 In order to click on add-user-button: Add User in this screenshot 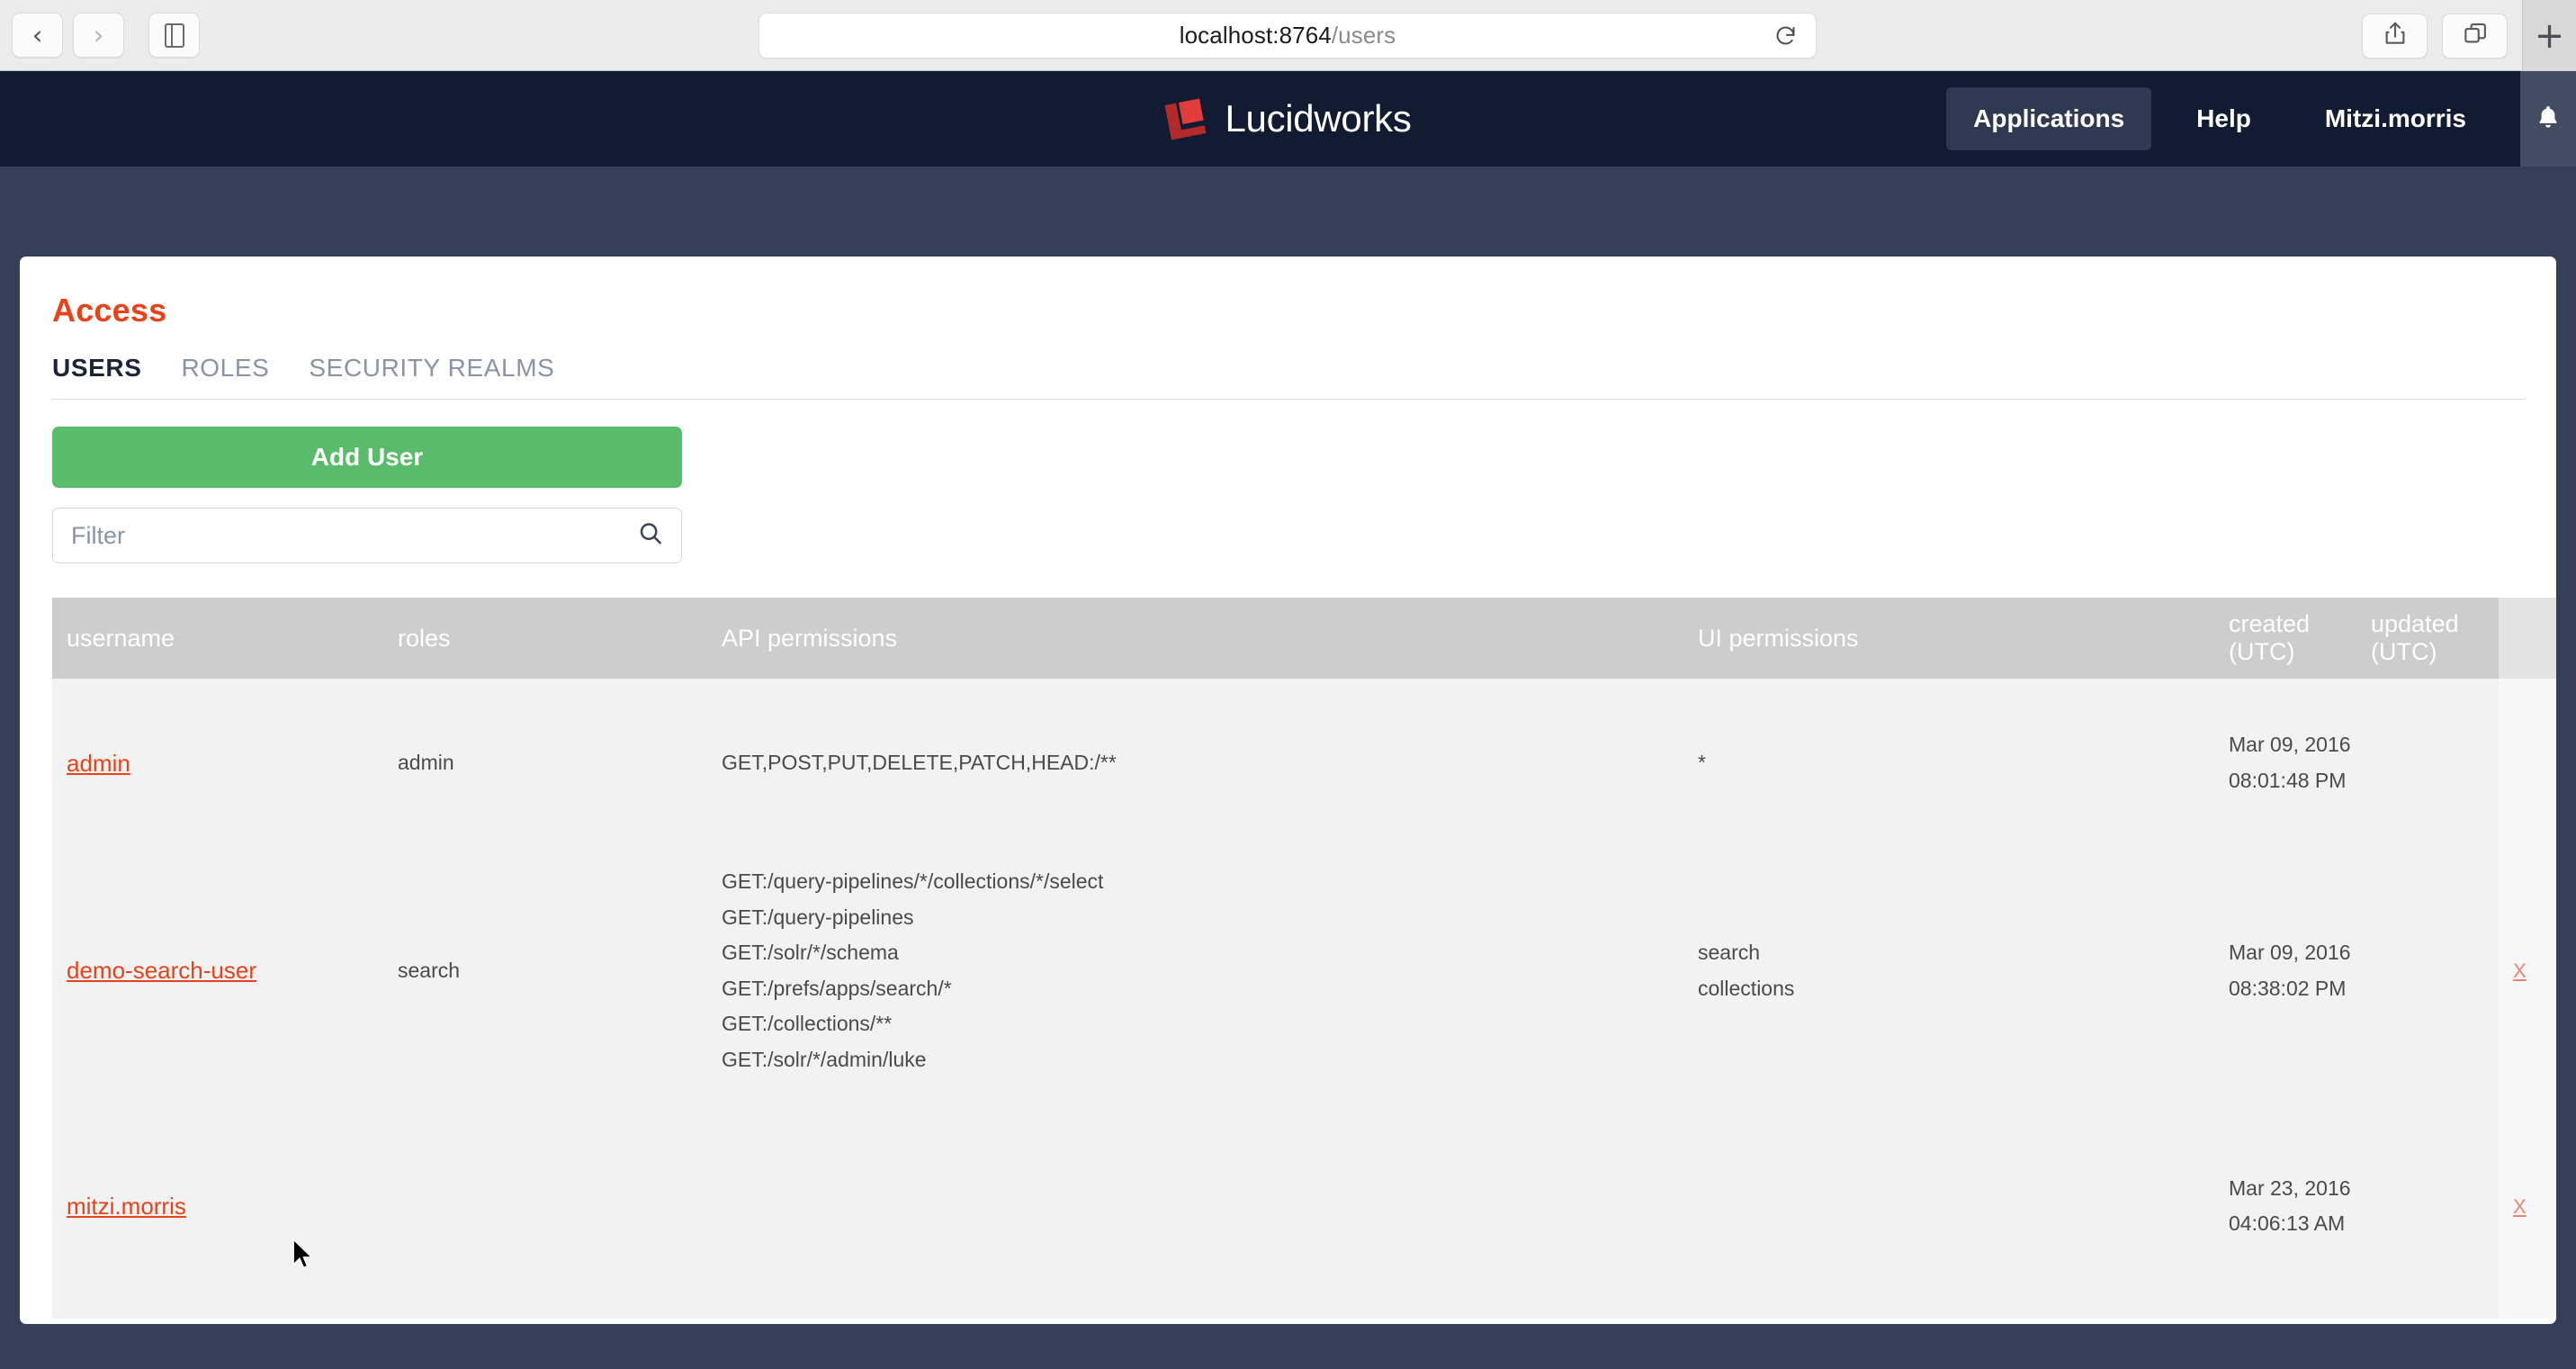, I will do `click(367, 457)`.